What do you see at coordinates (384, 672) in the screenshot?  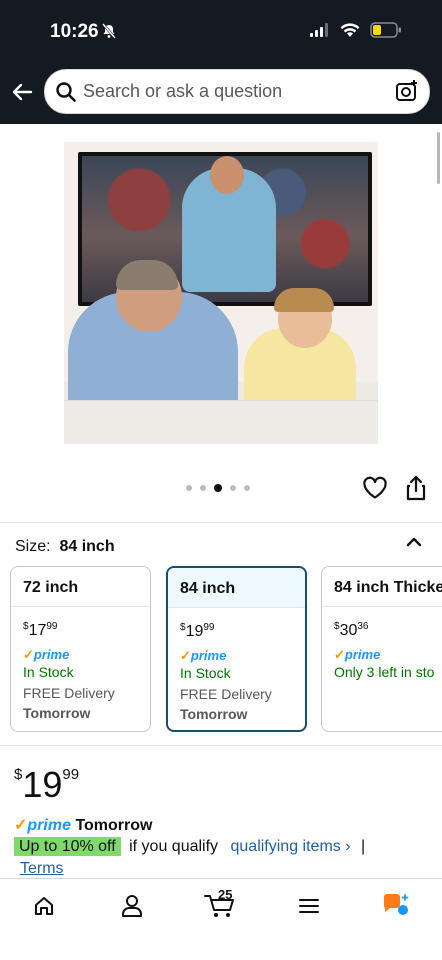 I see `stock-status: Only 3 left in sto` at bounding box center [384, 672].